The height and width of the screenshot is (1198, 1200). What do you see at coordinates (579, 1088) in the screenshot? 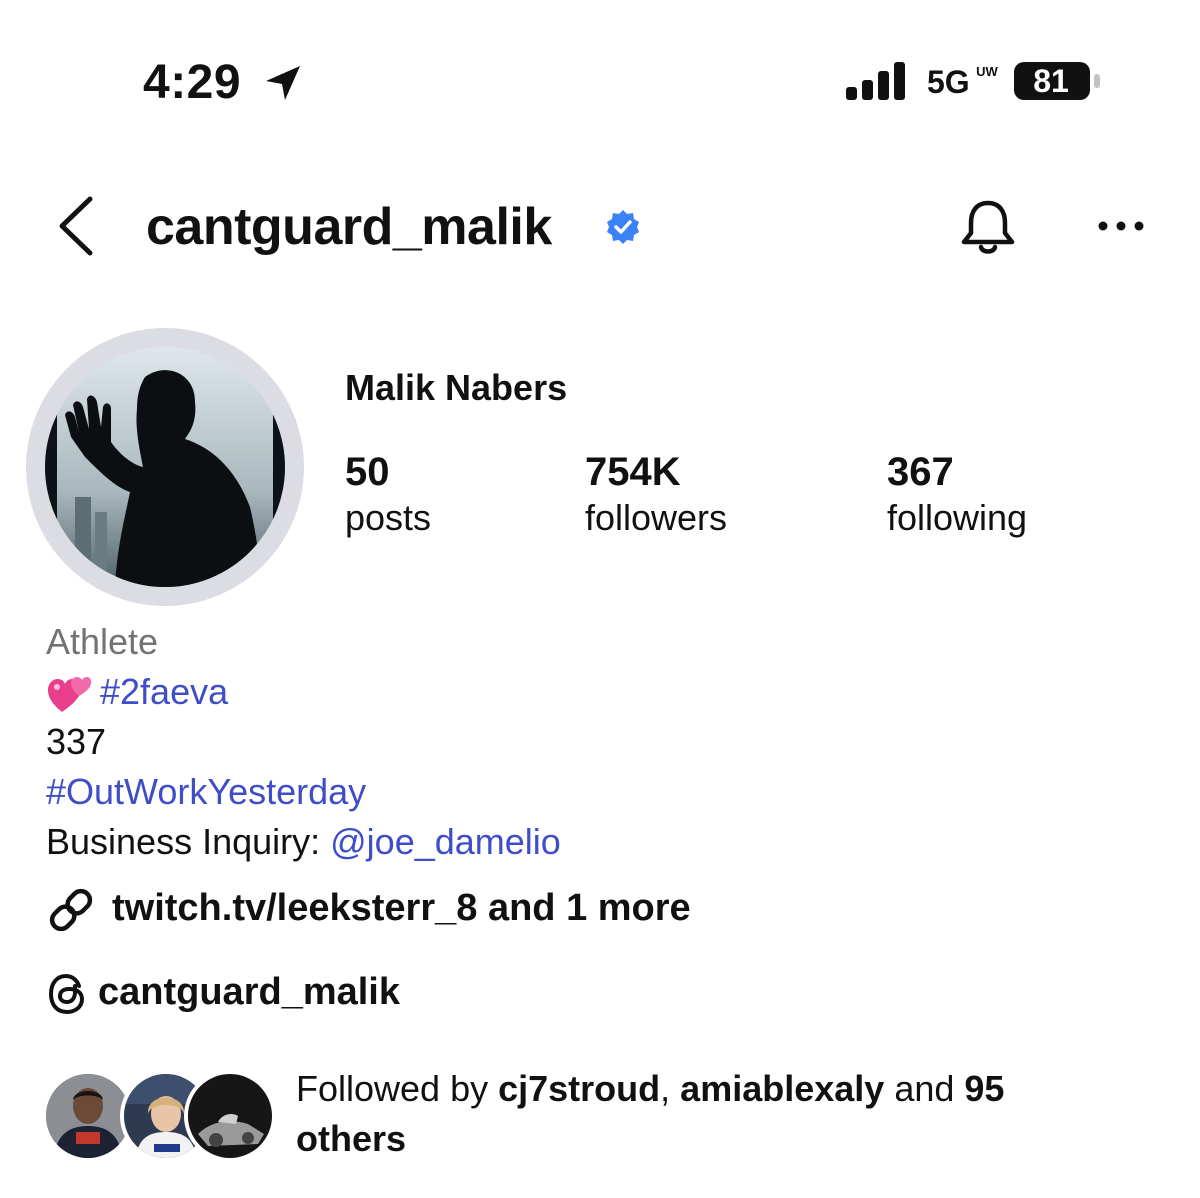
I see `followed-by-user-1: cj7stroud` at bounding box center [579, 1088].